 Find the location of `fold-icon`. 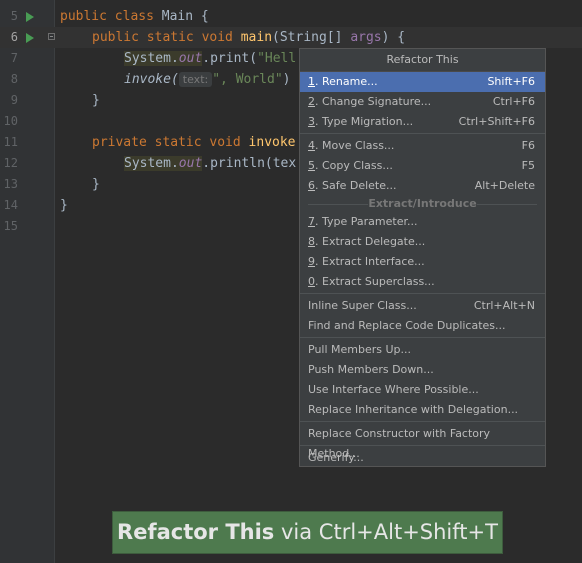

fold-icon is located at coordinates (51, 36).